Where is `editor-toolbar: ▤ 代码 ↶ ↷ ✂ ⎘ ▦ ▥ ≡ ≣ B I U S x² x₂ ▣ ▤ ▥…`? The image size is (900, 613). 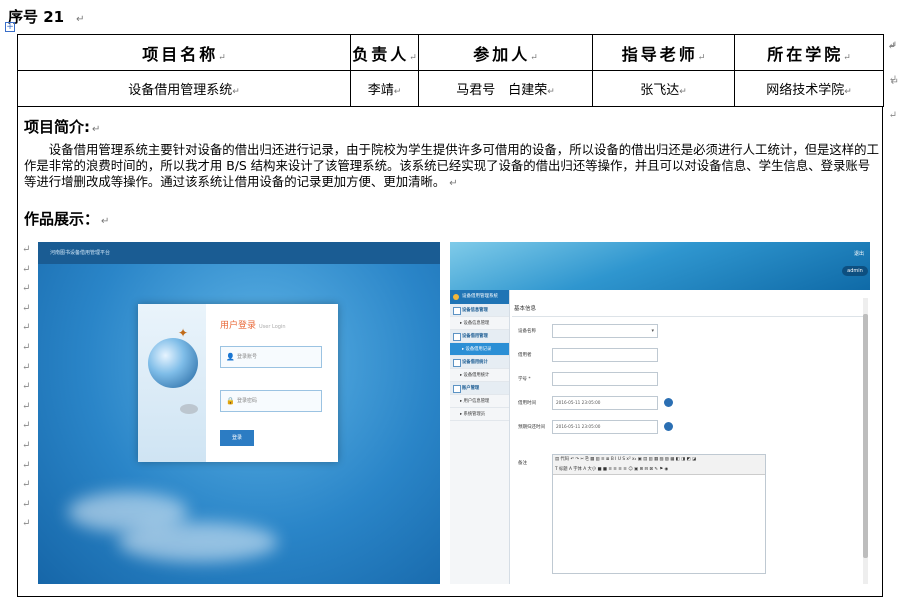 editor-toolbar: ▤ 代码 ↶ ↷ ✂ ⎘ ▦ ▥ ≡ ≣ B I U S x² x₂ ▣ ▤ ▥… is located at coordinates (659, 465).